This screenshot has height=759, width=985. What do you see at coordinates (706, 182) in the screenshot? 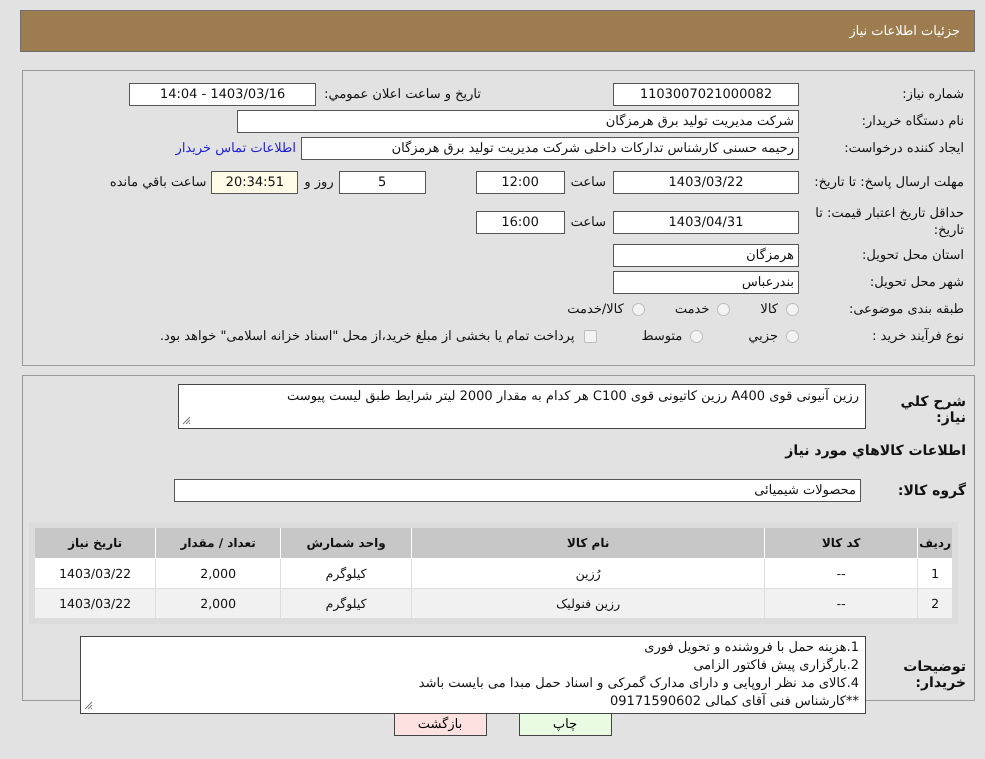
I see `deadline-date-field: 1403/03/22` at bounding box center [706, 182].